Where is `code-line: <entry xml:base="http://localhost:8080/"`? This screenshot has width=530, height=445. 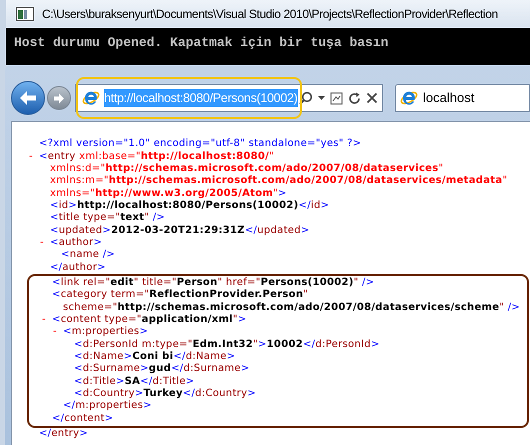
code-line: <entry xml:base="http://localhost:8080/" is located at coordinates (156, 156).